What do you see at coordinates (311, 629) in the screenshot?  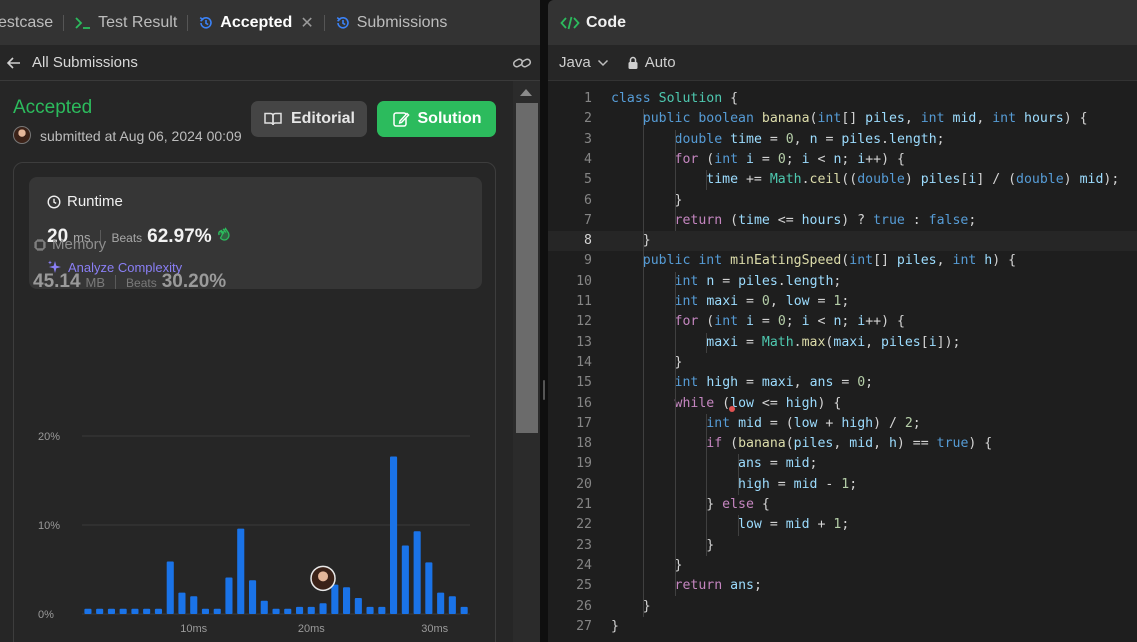 I see `x-tick-label: 20ms` at bounding box center [311, 629].